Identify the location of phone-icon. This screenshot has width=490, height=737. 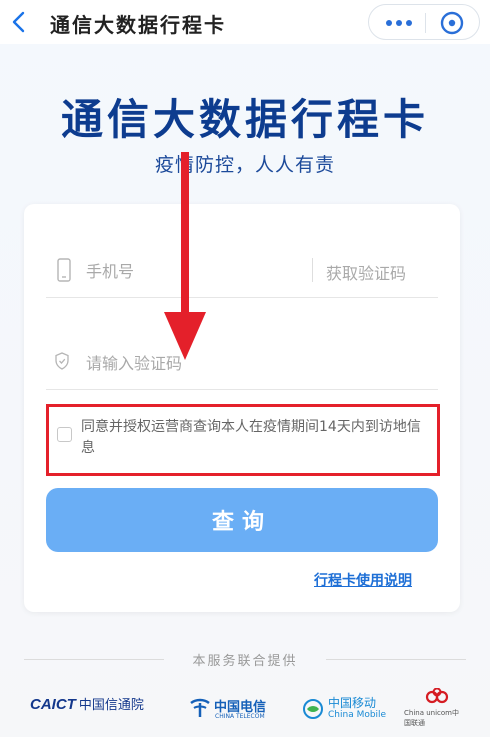
(64, 270).